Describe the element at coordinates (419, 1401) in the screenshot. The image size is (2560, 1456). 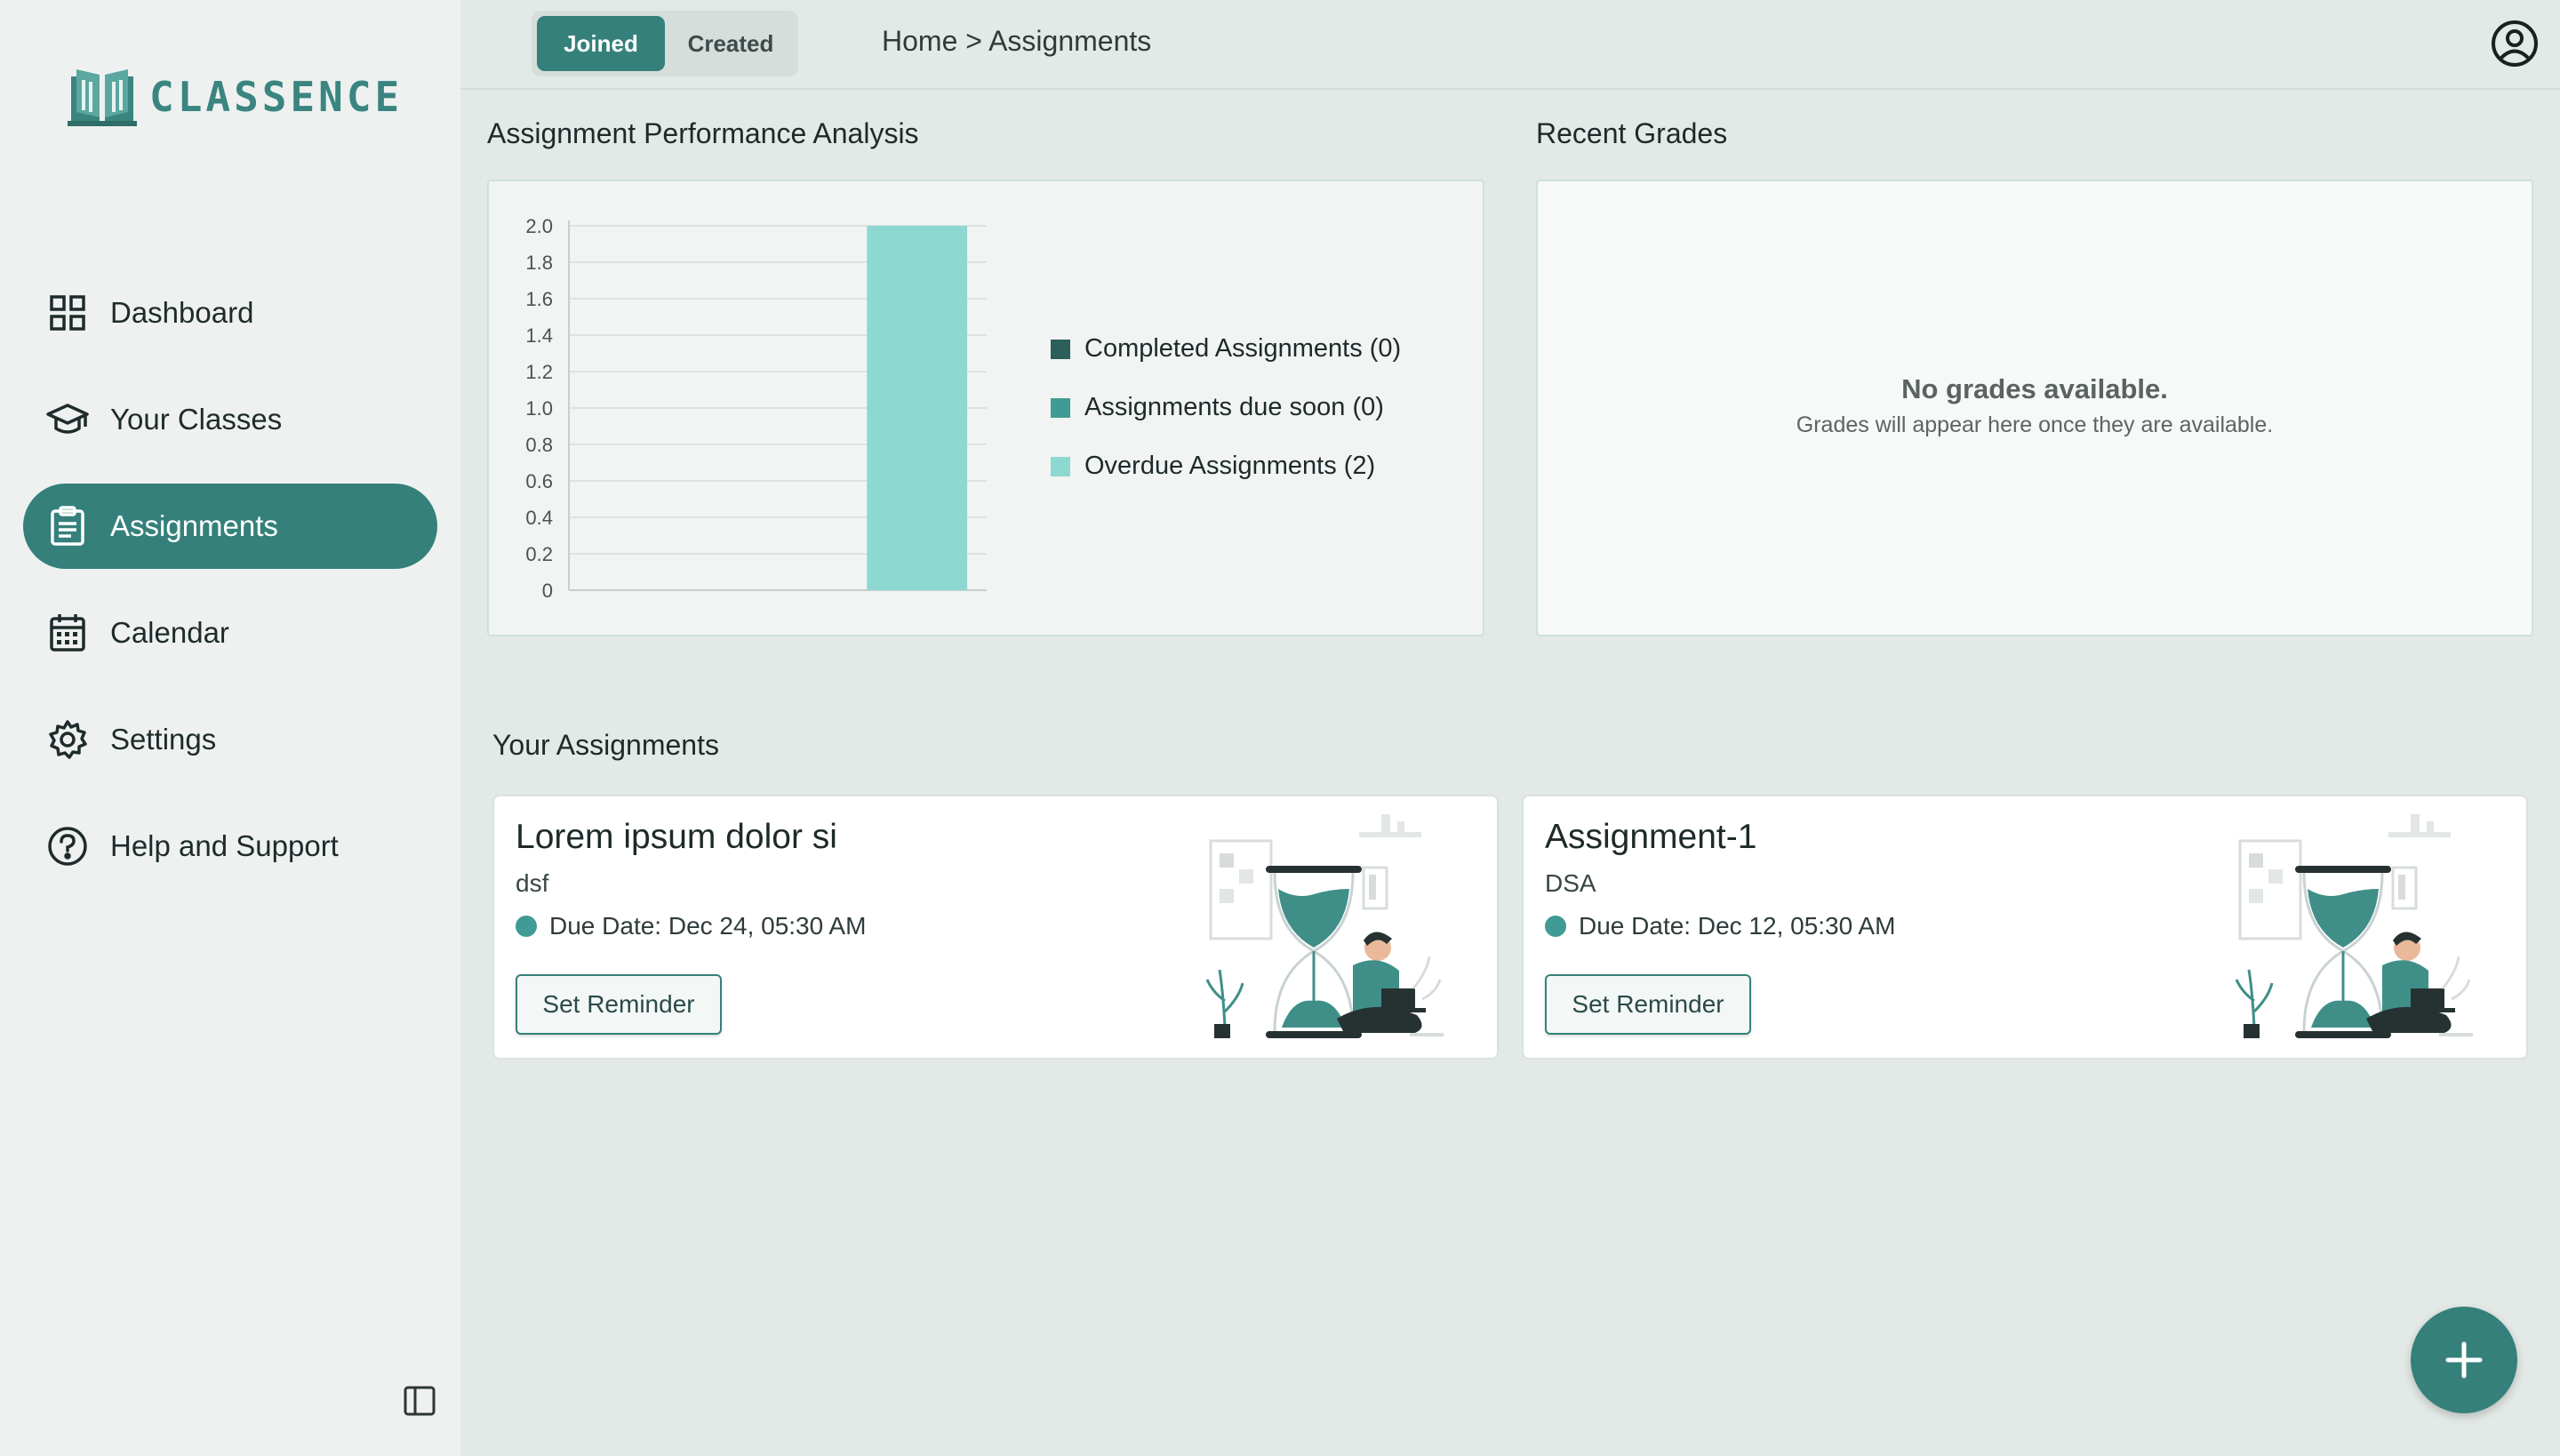
I see `sidebar-collapse-icon` at that location.